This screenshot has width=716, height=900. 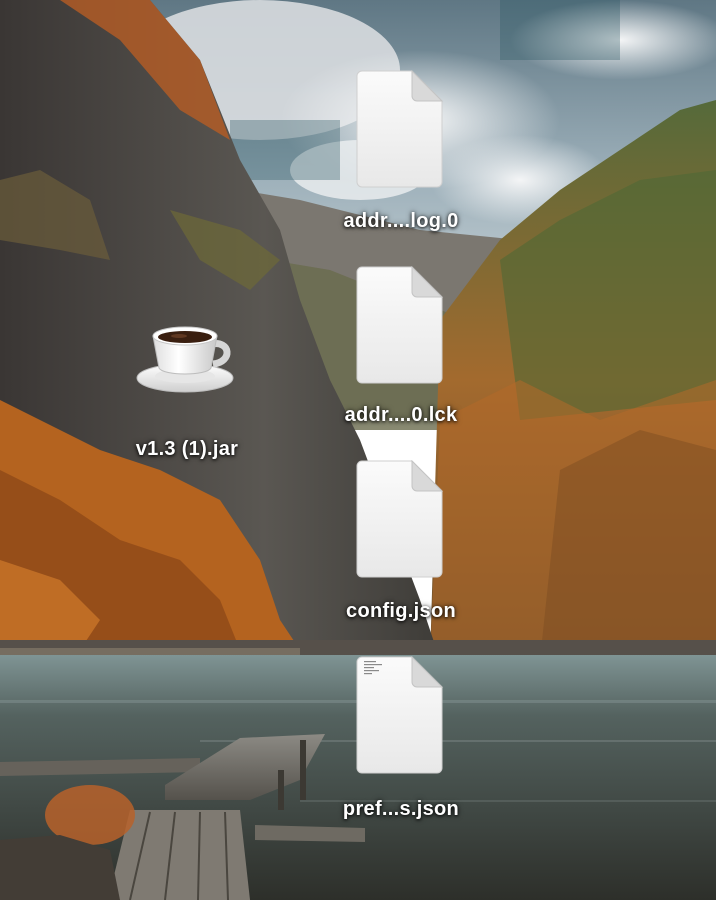 I want to click on desktop-icon-config: config.json, so click(x=401, y=545).